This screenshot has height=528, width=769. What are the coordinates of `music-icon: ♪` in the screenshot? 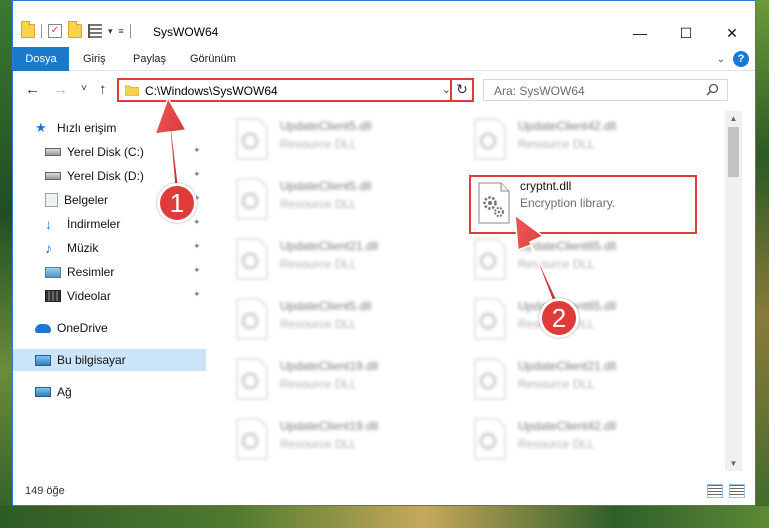 It's located at (48, 248).